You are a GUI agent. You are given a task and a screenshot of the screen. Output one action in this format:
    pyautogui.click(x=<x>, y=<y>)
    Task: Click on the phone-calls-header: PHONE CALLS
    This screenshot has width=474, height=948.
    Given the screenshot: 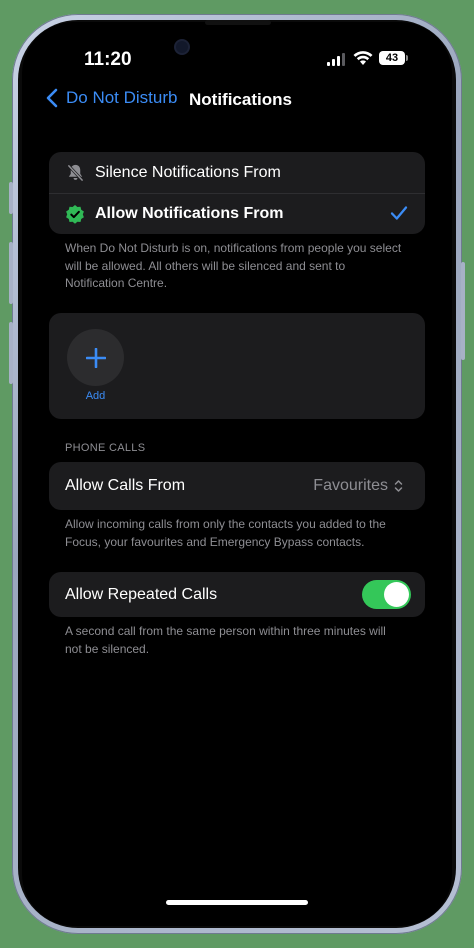 What is the action you would take?
    pyautogui.click(x=105, y=448)
    